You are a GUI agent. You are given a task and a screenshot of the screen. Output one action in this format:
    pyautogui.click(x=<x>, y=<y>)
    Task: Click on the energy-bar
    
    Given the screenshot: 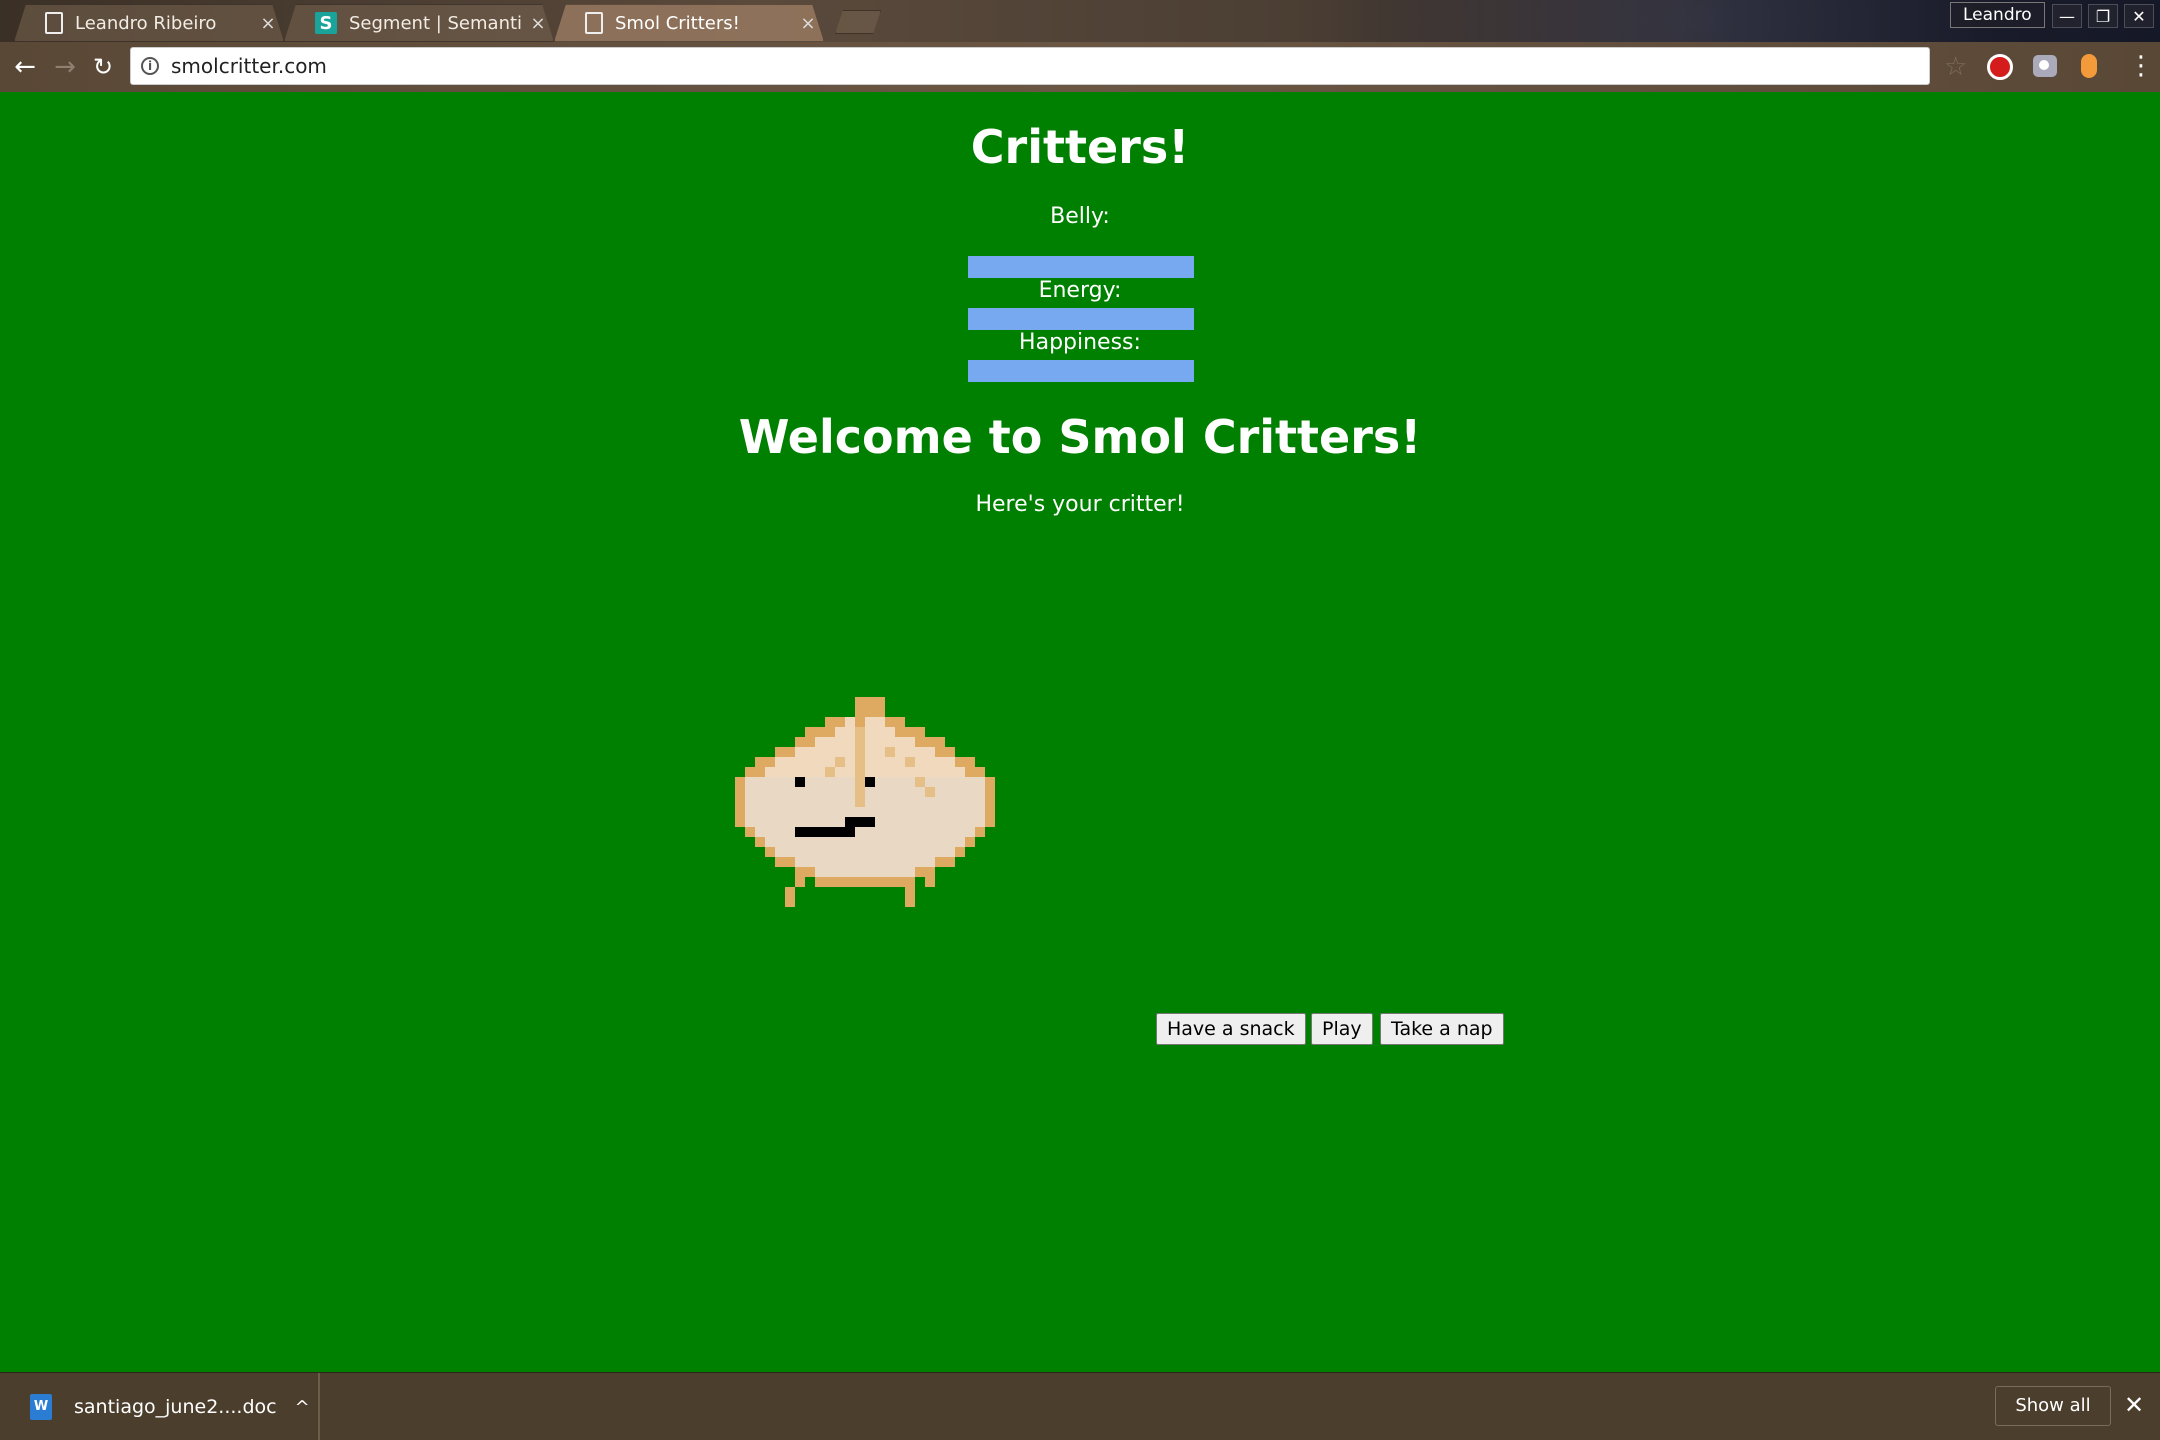 What is the action you would take?
    pyautogui.click(x=1081, y=319)
    